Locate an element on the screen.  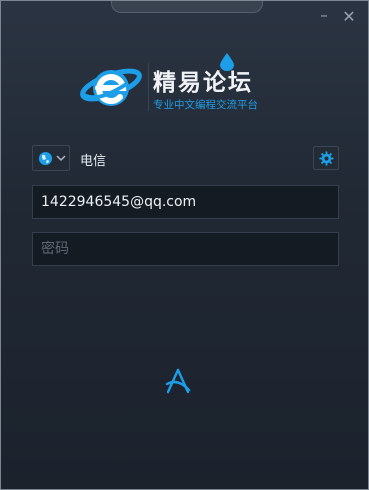
globe-icon is located at coordinates (45, 158).